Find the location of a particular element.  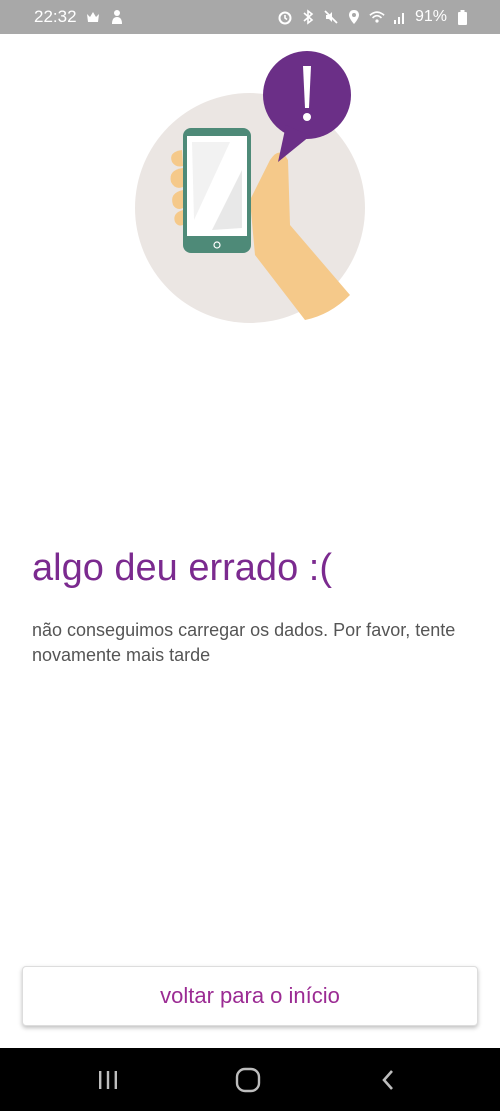

error-title: algo deu errado :( is located at coordinates (182, 568).